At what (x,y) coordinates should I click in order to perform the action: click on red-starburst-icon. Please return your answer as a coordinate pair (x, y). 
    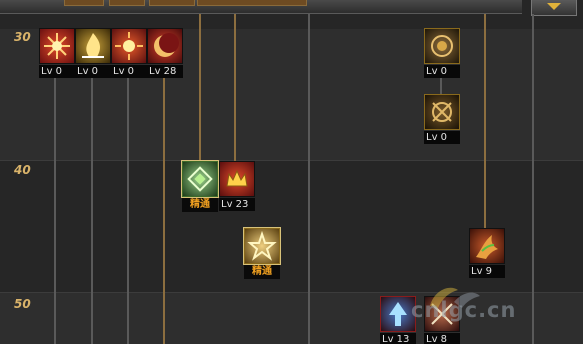
    Looking at the image, I should click on (57, 46).